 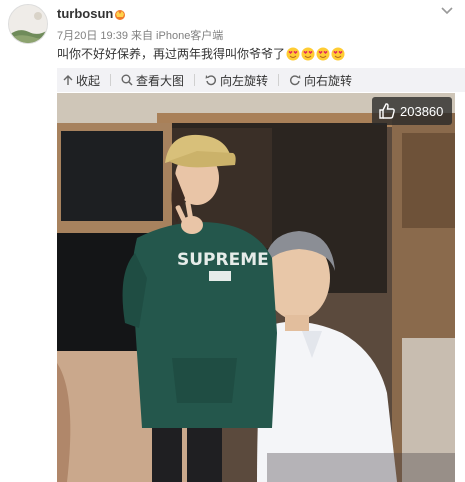 I want to click on chevron-down-icon, so click(x=447, y=11).